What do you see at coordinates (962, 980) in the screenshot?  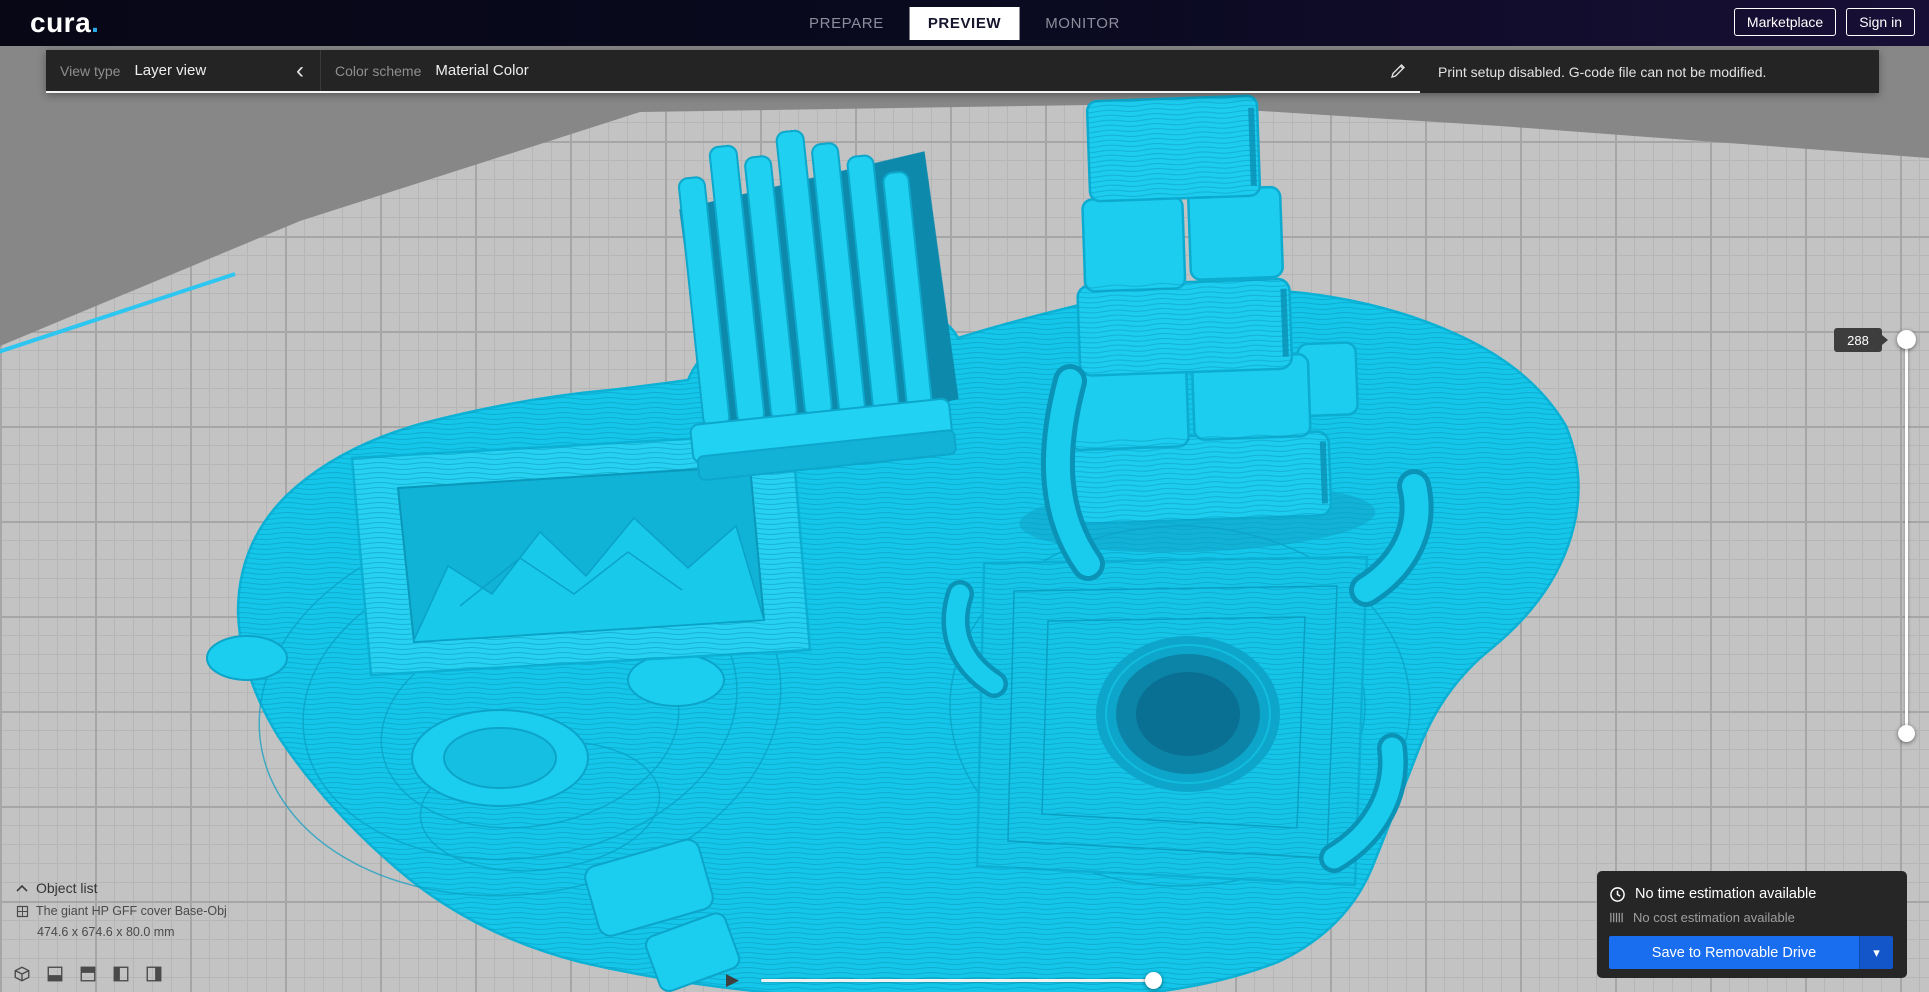 I see `simulation-slider-track` at bounding box center [962, 980].